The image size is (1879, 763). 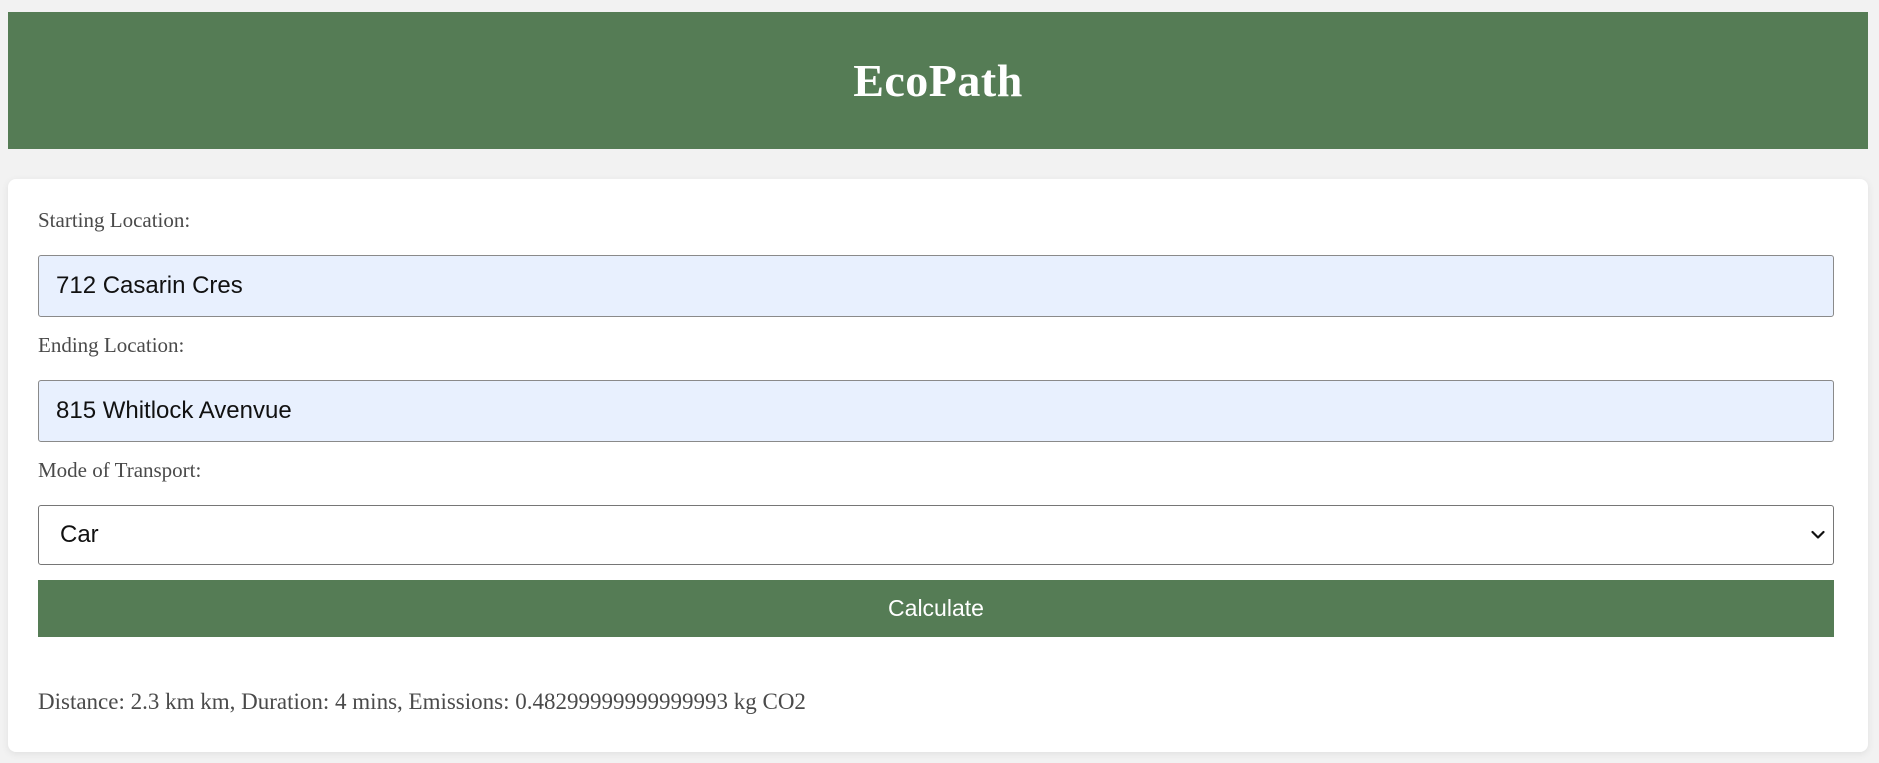 I want to click on calculate-button: Calculate, so click(x=936, y=608).